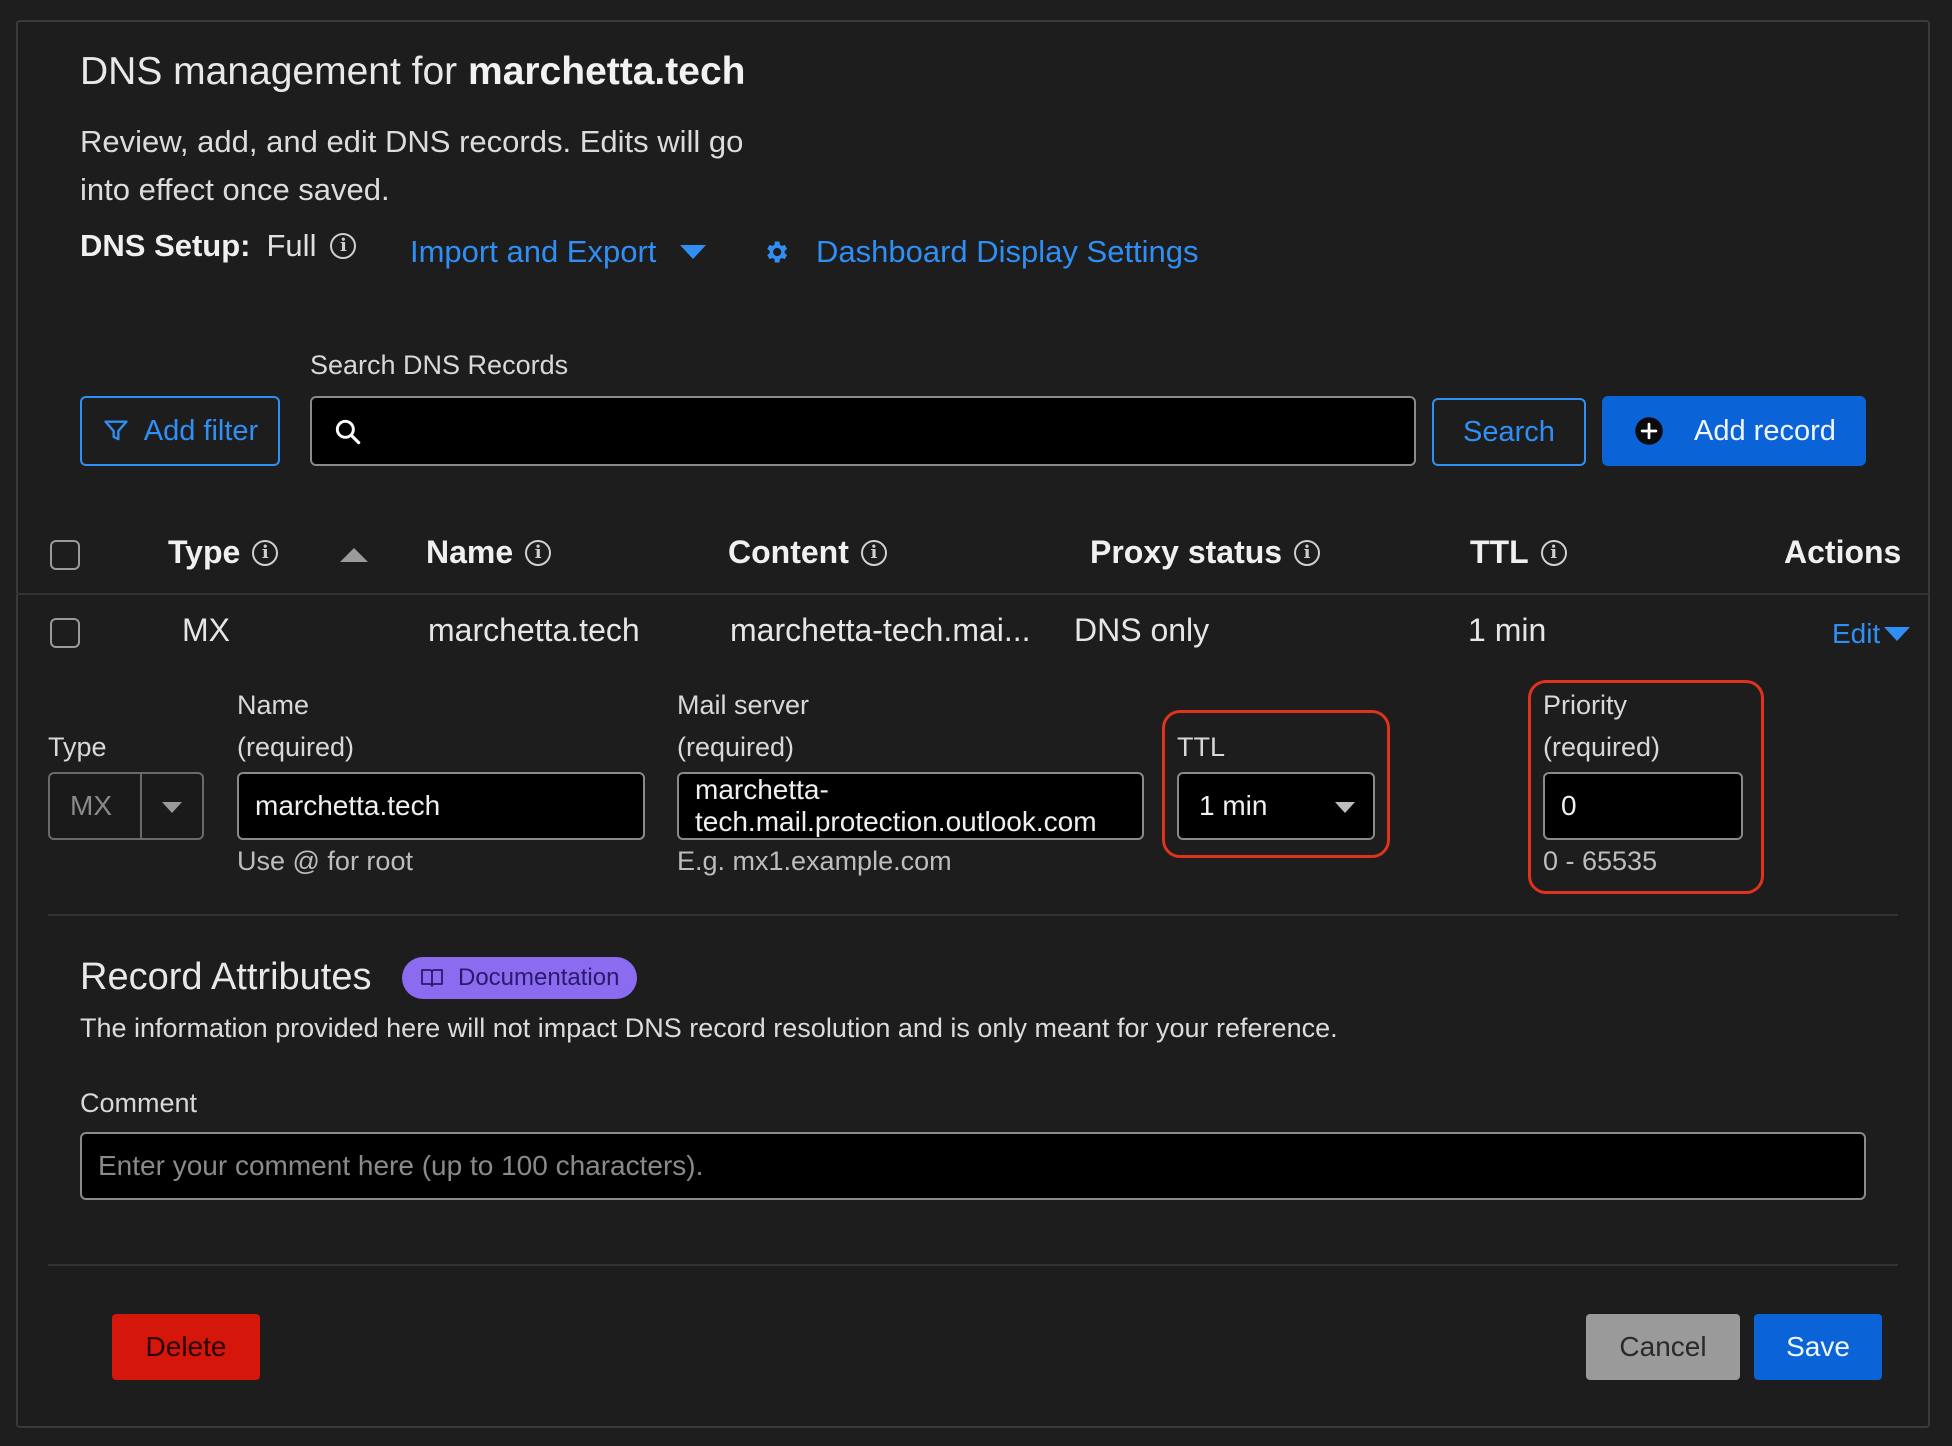 This screenshot has width=1952, height=1446. What do you see at coordinates (973, 594) in the screenshot?
I see `header-divider` at bounding box center [973, 594].